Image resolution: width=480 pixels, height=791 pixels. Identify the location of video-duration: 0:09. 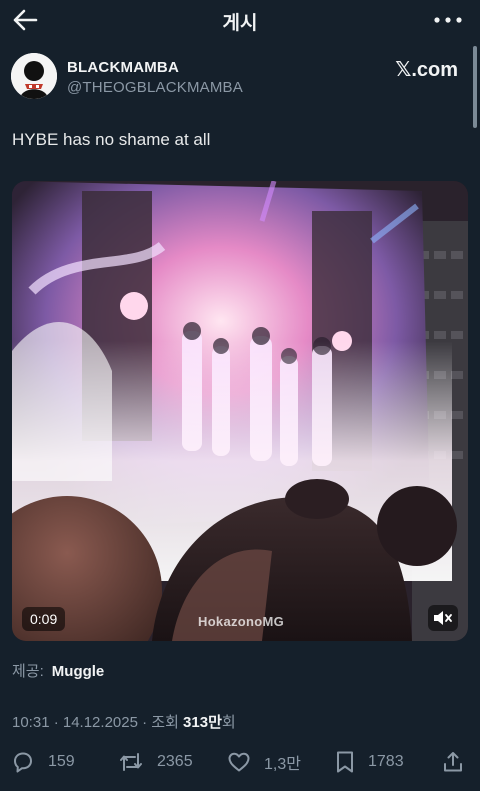
(44, 619).